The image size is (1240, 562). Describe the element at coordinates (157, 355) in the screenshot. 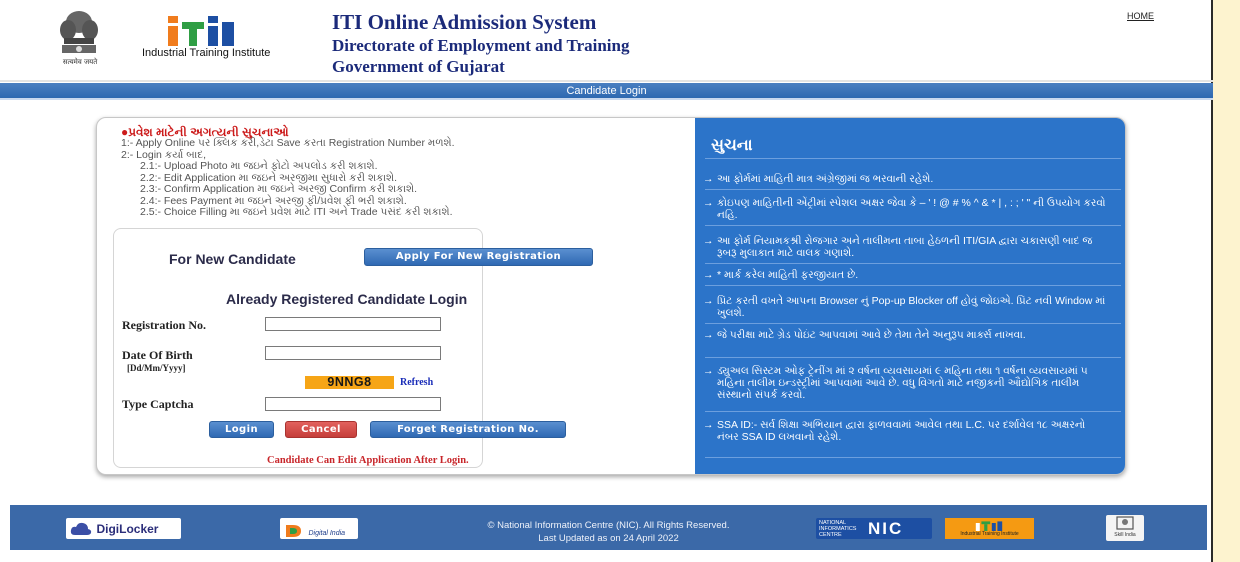

I see `dob-label: Date Of Birth` at that location.